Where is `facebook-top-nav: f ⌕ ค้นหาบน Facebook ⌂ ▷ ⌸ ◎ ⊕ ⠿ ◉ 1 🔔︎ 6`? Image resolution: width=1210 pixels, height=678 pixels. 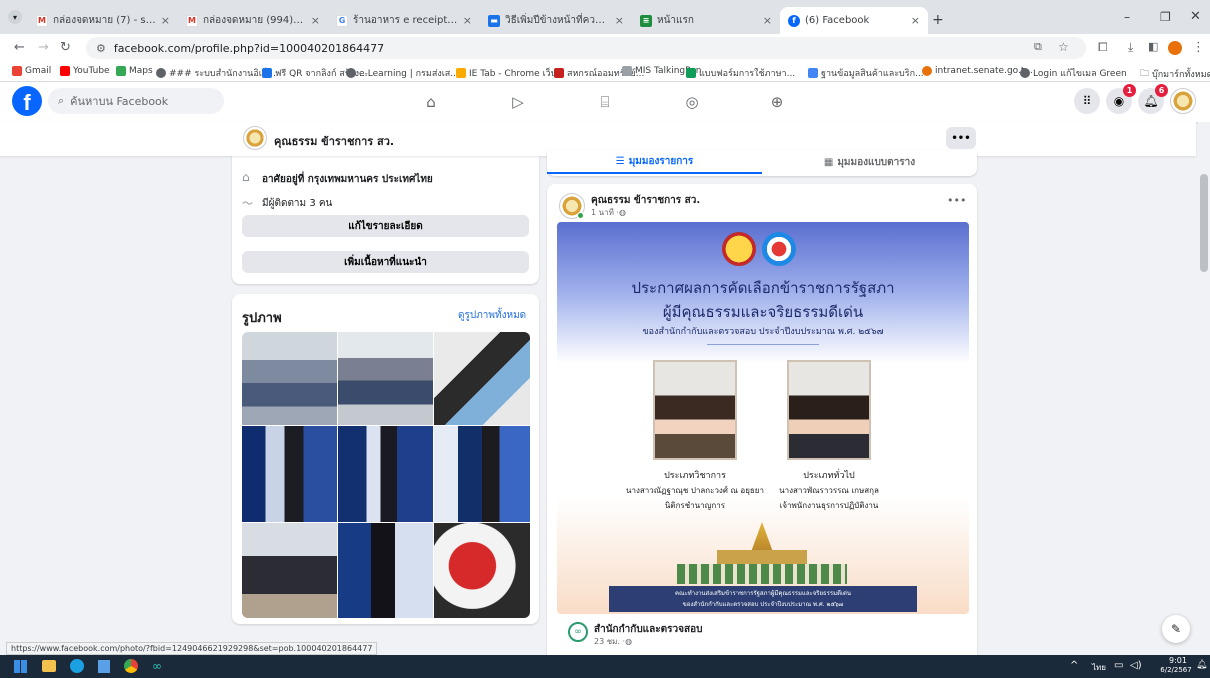 facebook-top-nav: f ⌕ ค้นหาบน Facebook ⌂ ▷ ⌸ ◎ ⊕ ⠿ ◉ 1 🔔︎ 6 is located at coordinates (605, 102).